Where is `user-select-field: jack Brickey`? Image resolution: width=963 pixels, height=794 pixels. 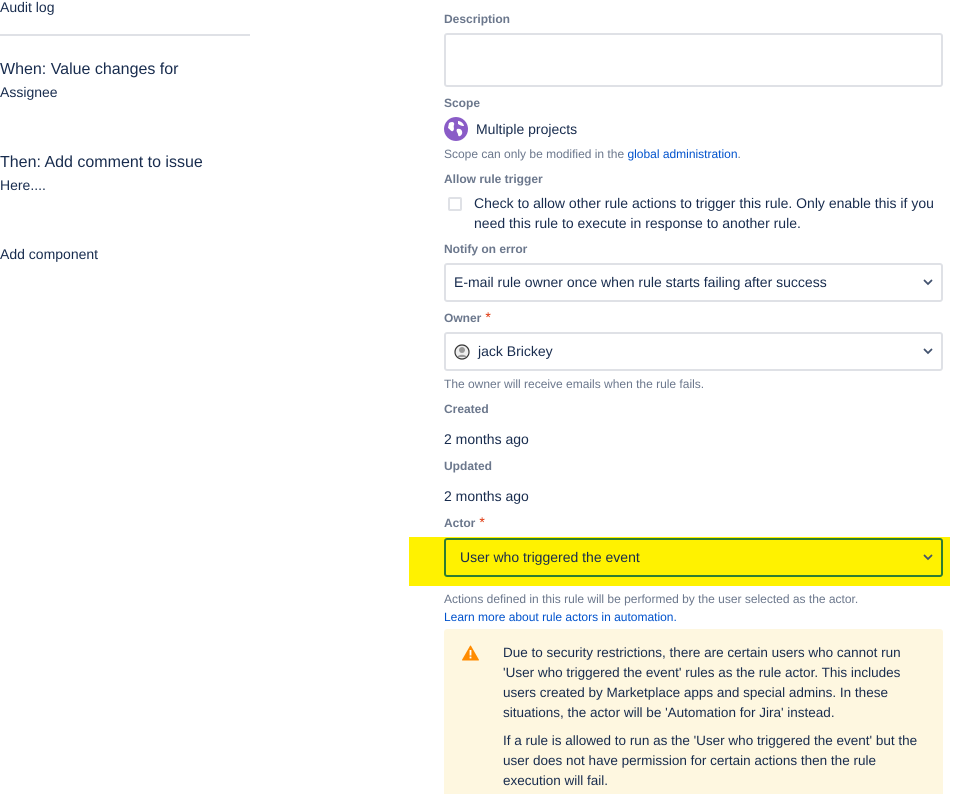 user-select-field: jack Brickey is located at coordinates (693, 351).